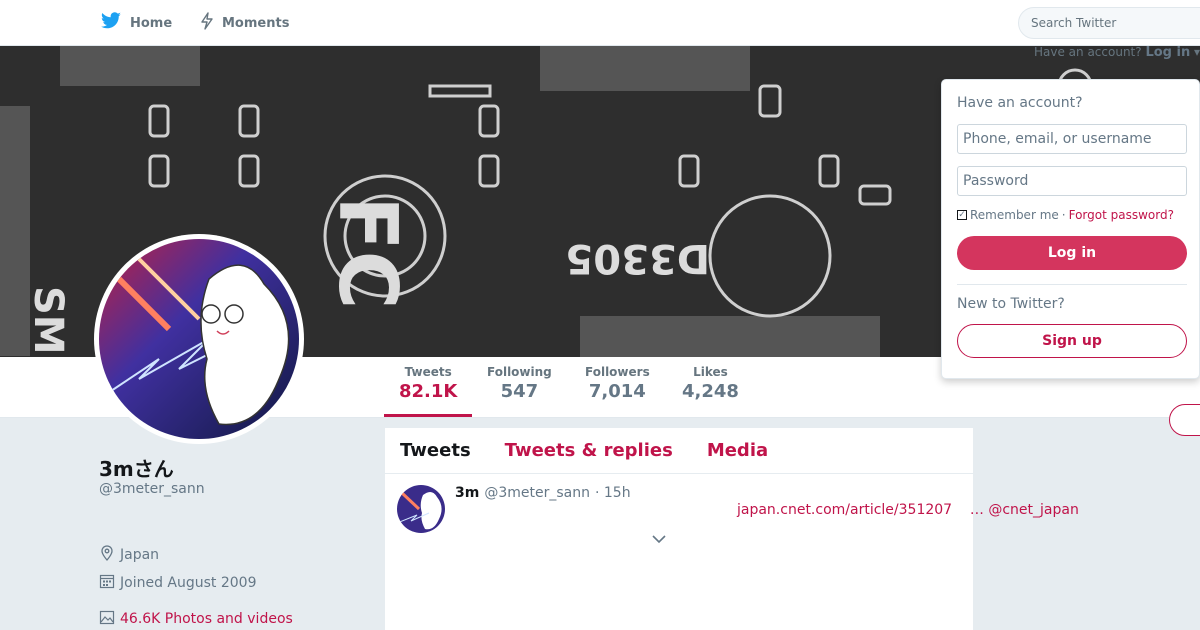 The image size is (1200, 630). Describe the element at coordinates (600, 23) in the screenshot. I see `top-nav: Home Moments Search Twitter` at that location.